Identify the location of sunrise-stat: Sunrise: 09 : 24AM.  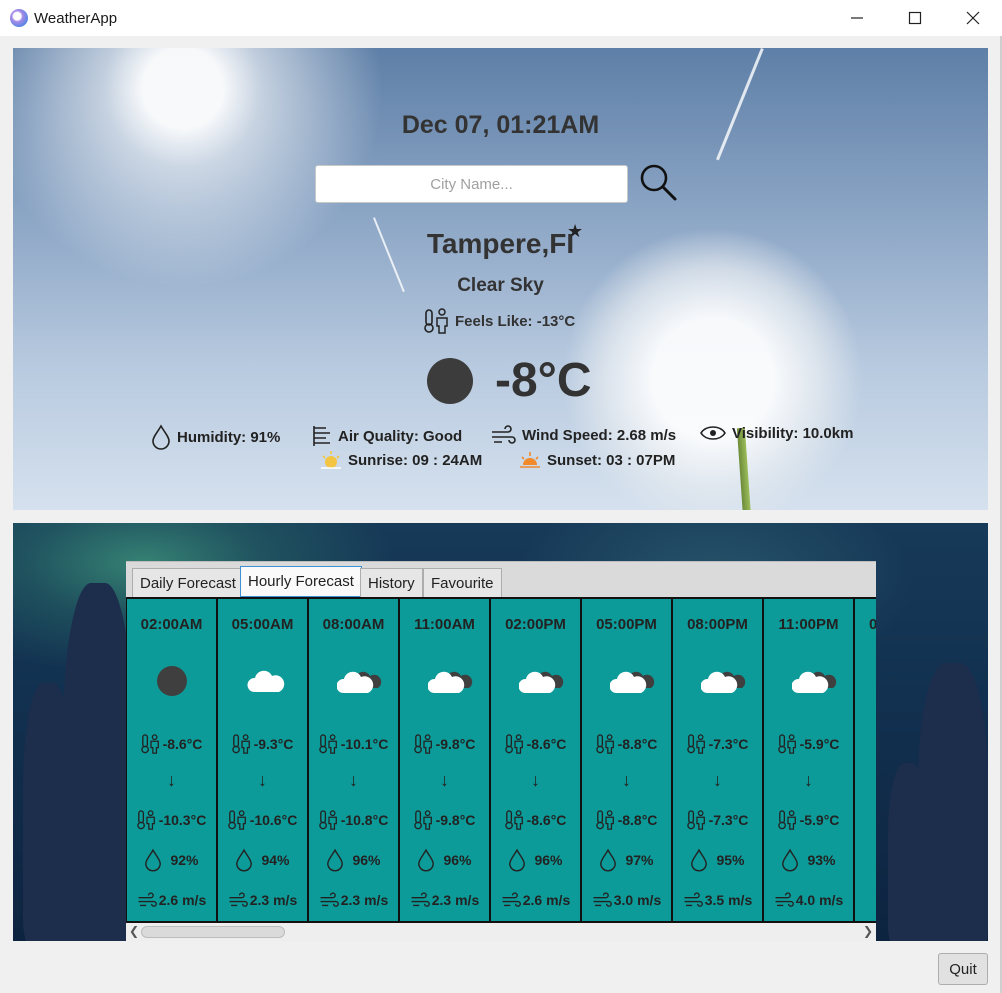
(401, 460).